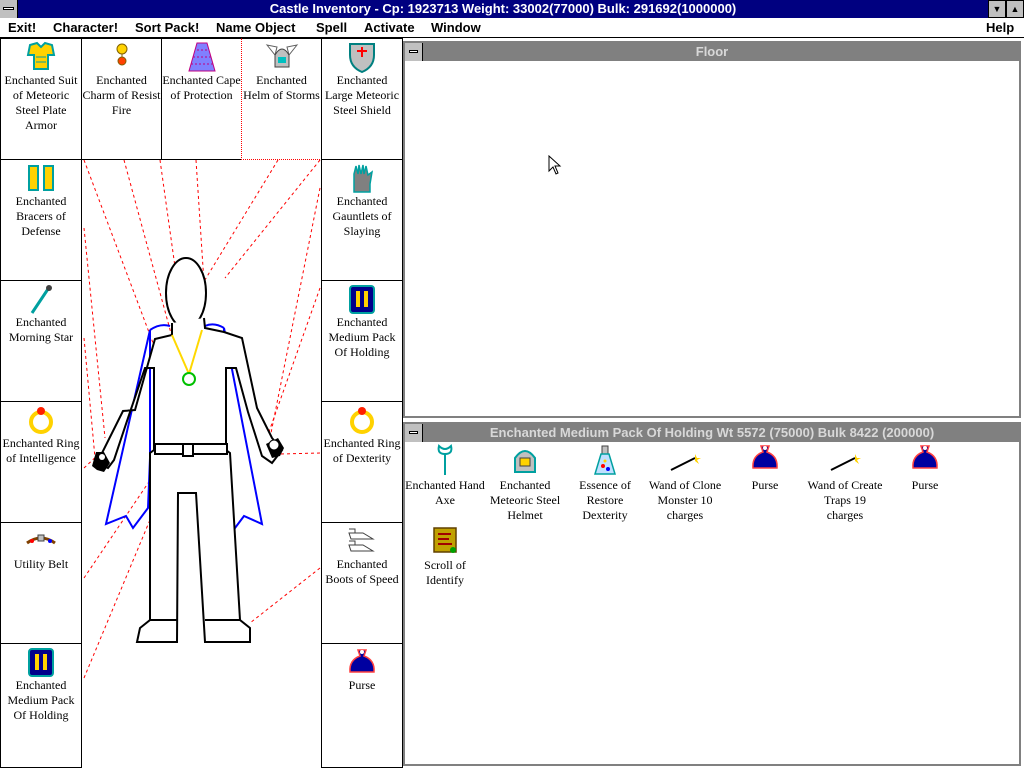  I want to click on menu-help: Help, so click(1000, 27).